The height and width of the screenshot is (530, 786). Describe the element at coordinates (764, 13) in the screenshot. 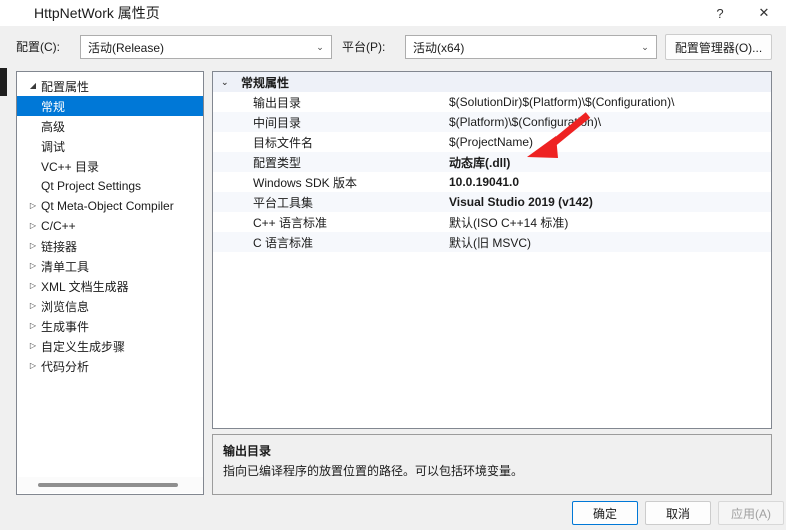

I see `close-icon: ✕` at that location.